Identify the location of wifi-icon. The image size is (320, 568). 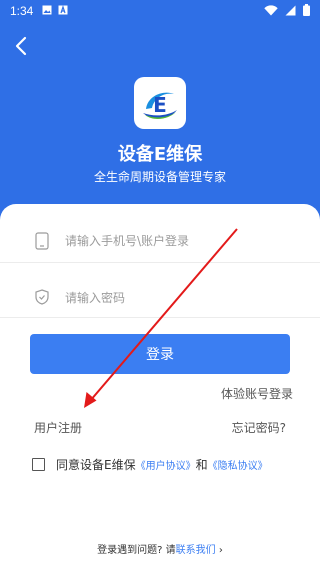
(271, 9).